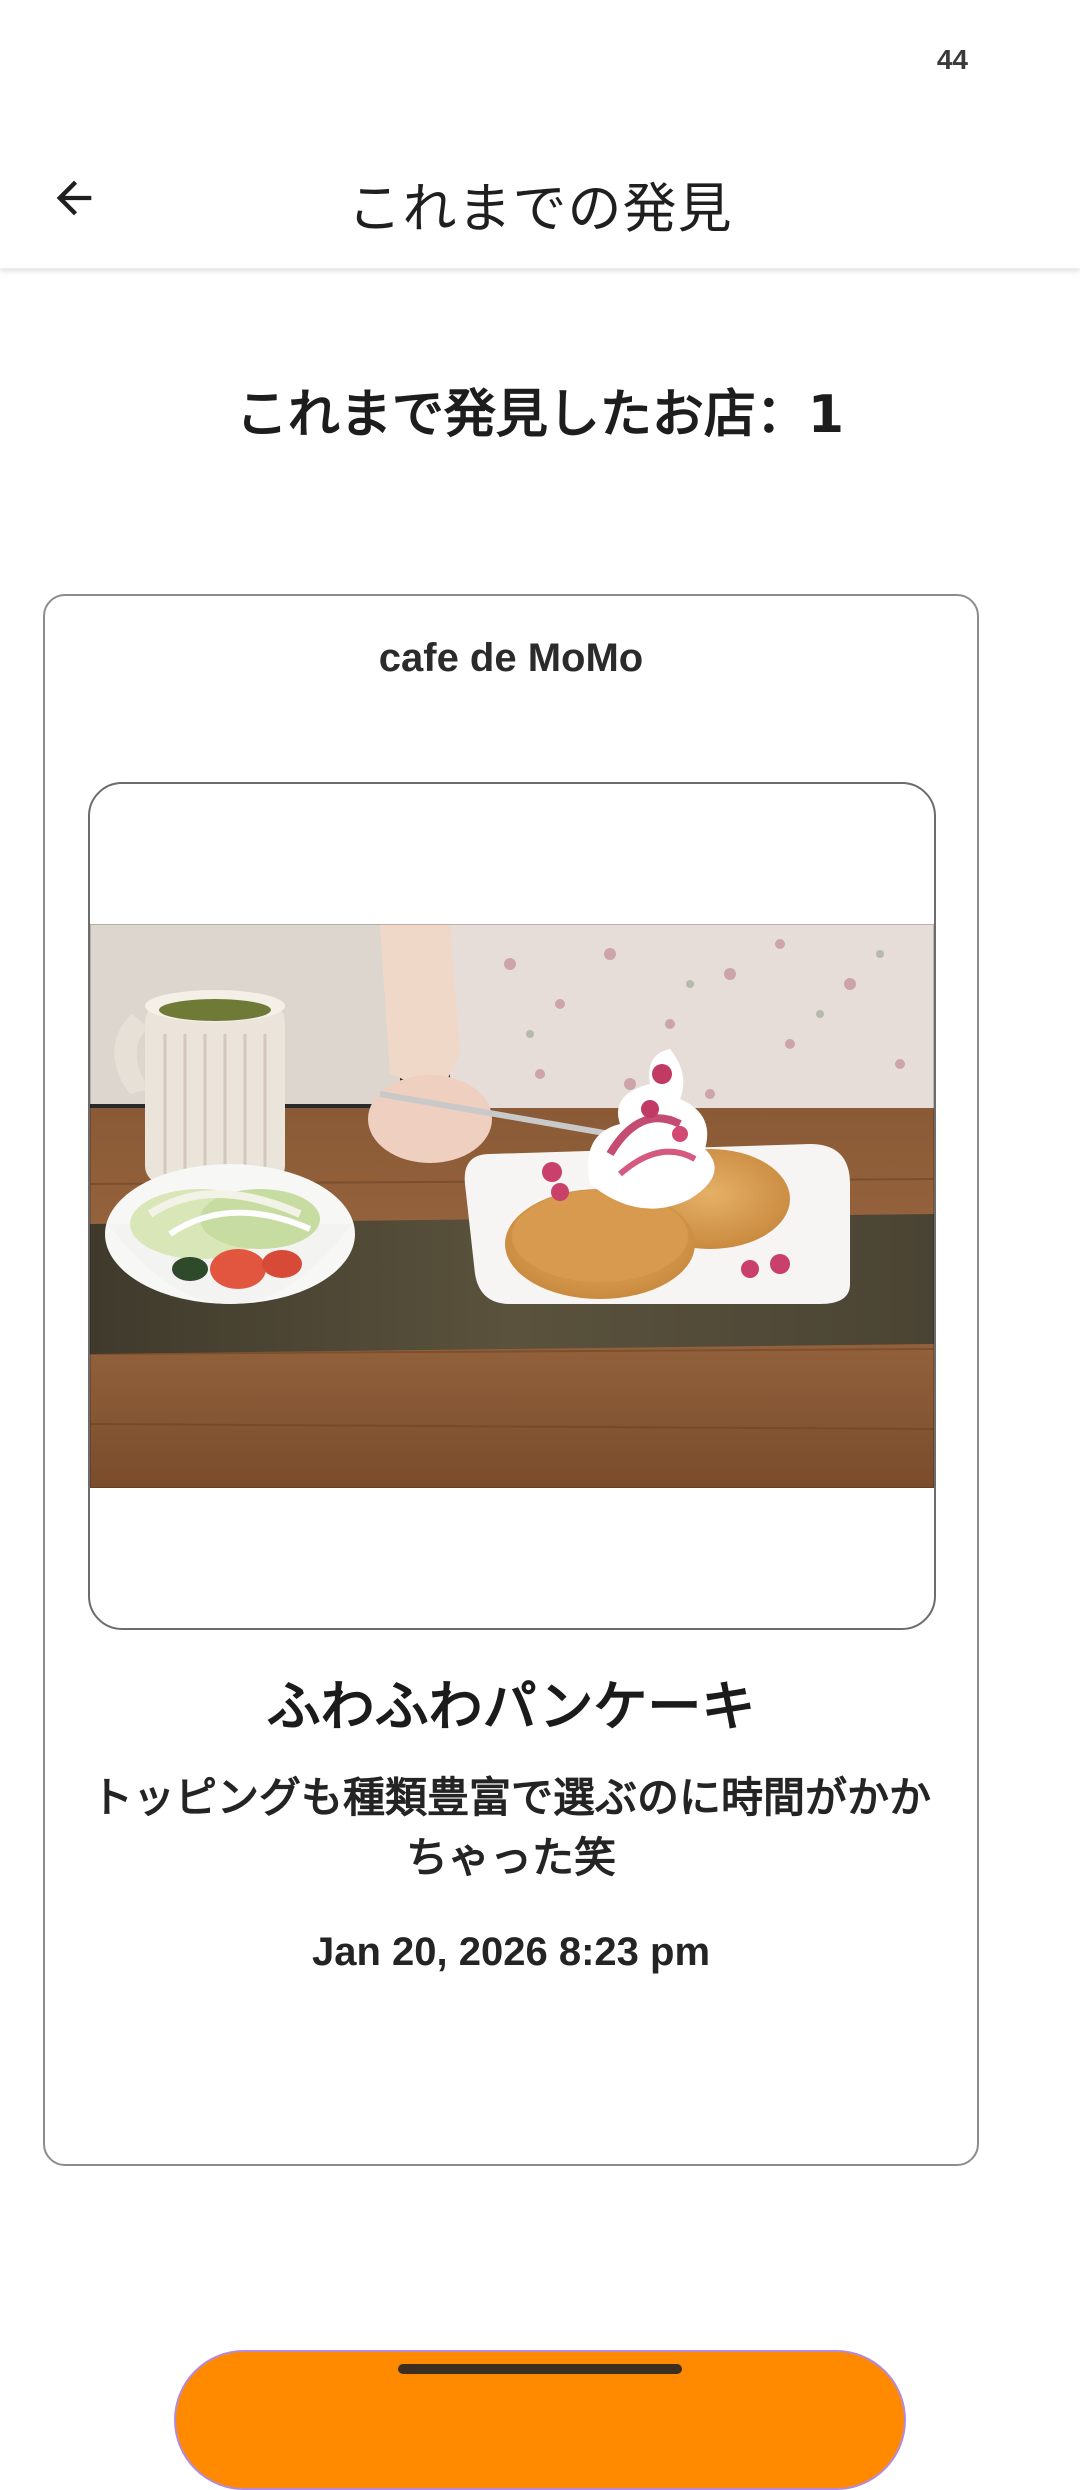 The width and height of the screenshot is (1080, 2490). What do you see at coordinates (511, 658) in the screenshot?
I see `shop-name: cafe de MoMo` at bounding box center [511, 658].